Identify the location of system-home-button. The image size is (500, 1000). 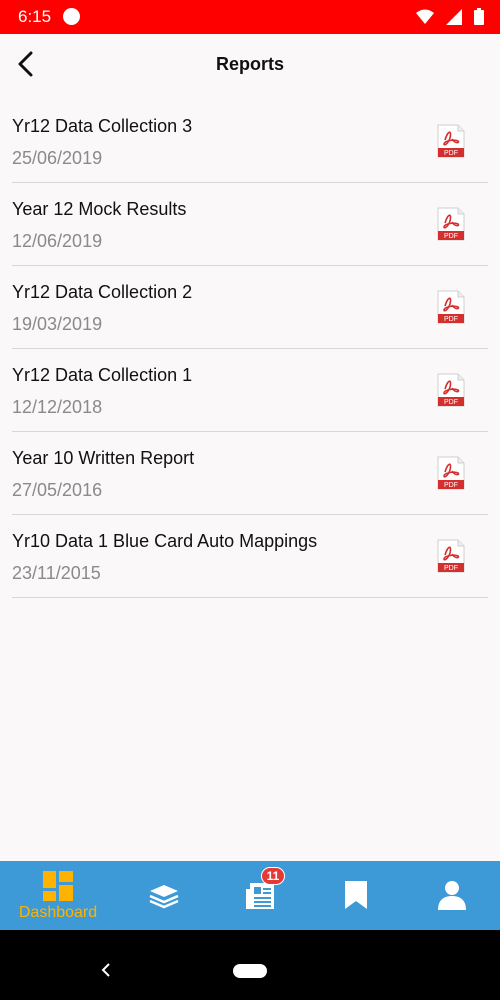
(250, 971).